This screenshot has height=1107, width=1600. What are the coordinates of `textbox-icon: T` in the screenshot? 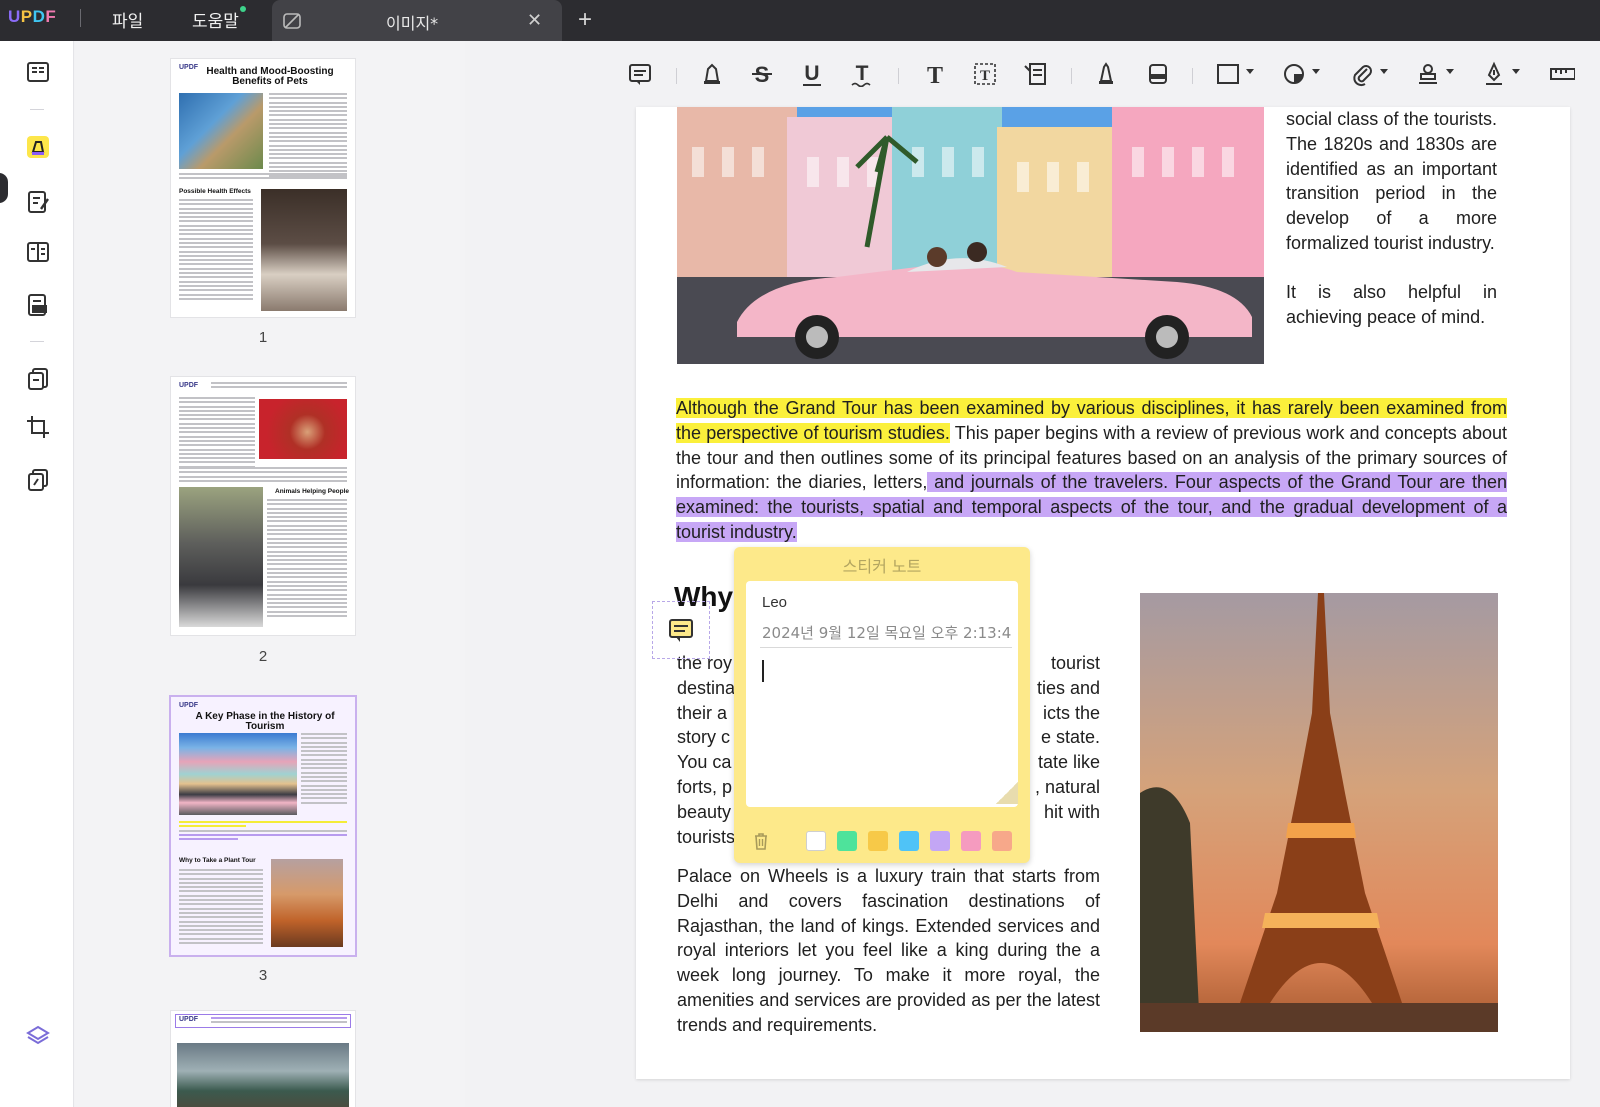 It's located at (985, 74).